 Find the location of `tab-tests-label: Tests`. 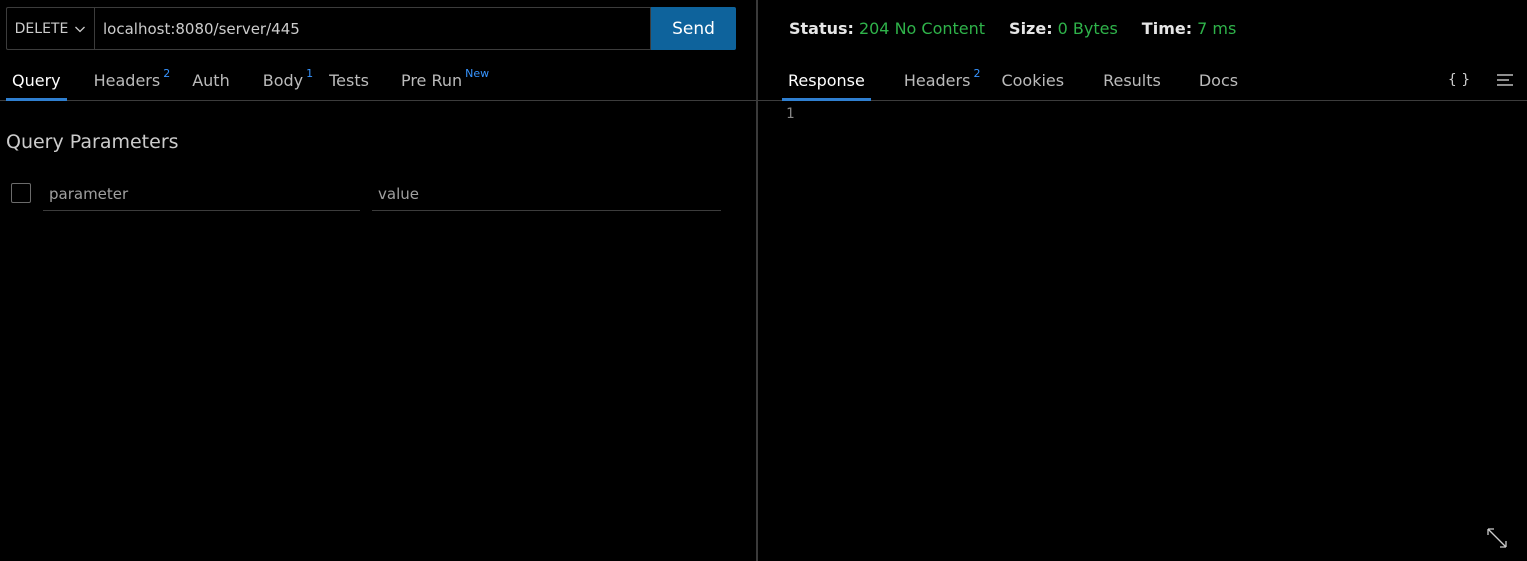

tab-tests-label: Tests is located at coordinates (349, 80).